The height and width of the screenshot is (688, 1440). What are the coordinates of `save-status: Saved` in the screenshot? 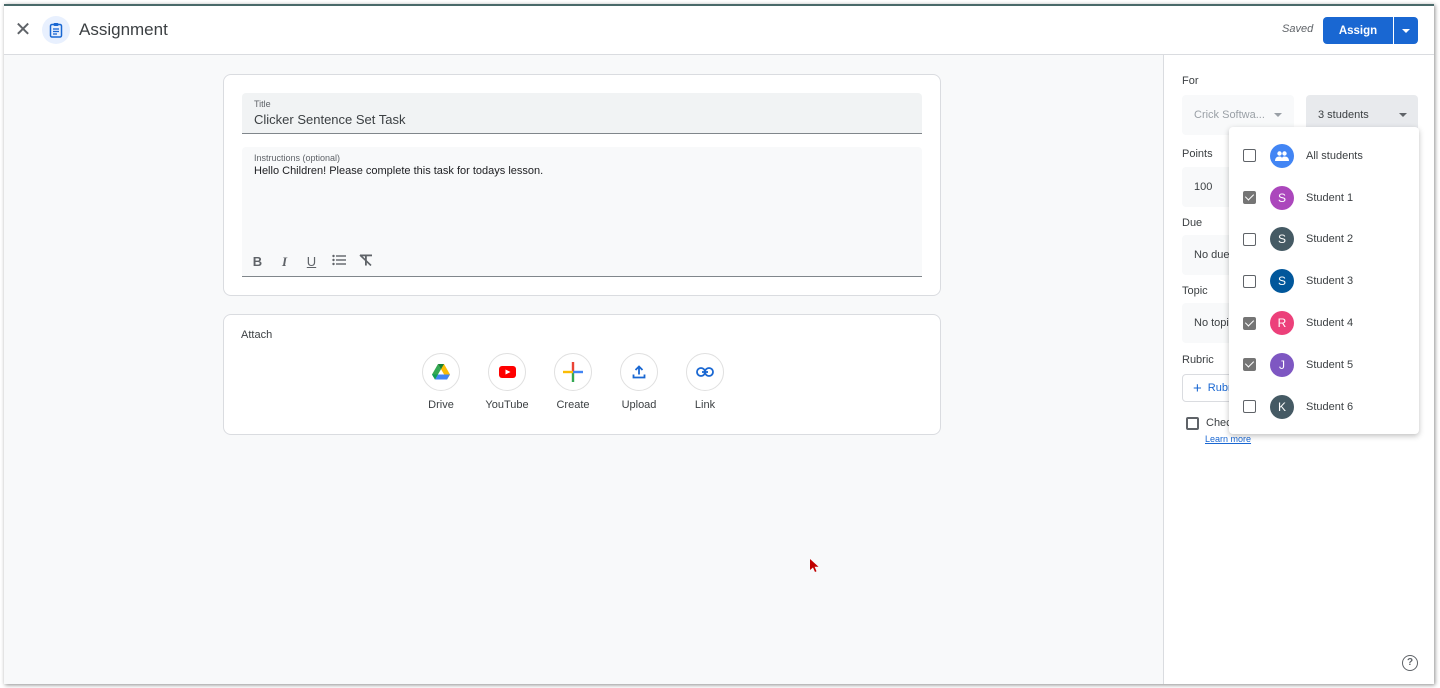 It's located at (1298, 29).